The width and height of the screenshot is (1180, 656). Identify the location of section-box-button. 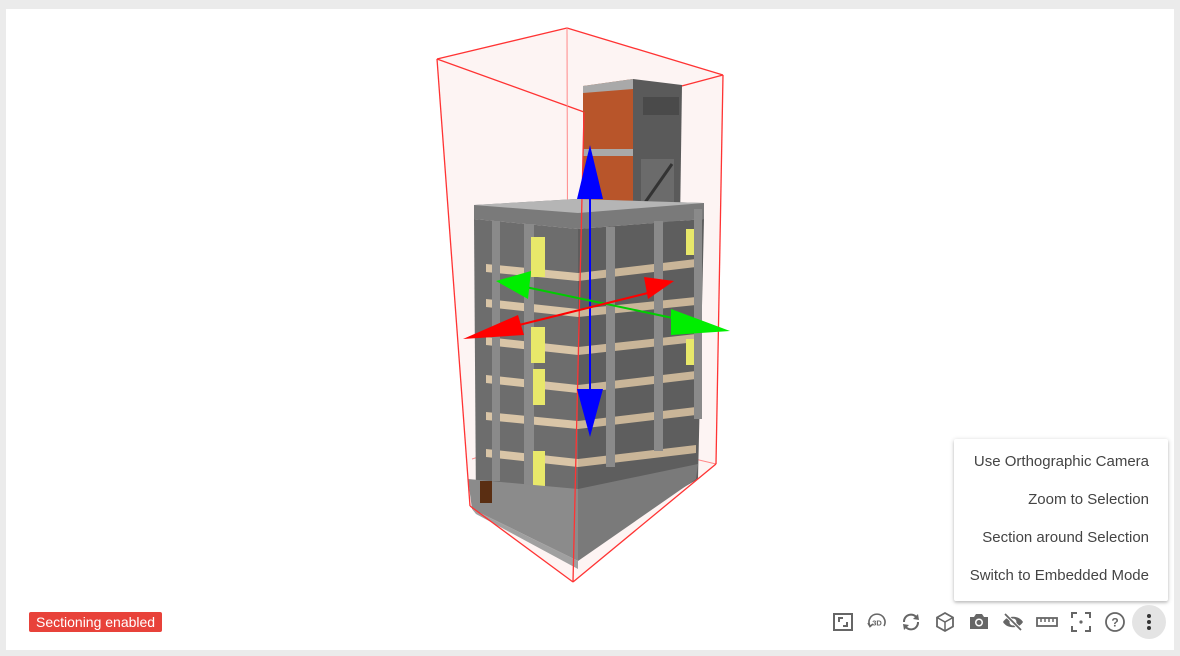
(1081, 622).